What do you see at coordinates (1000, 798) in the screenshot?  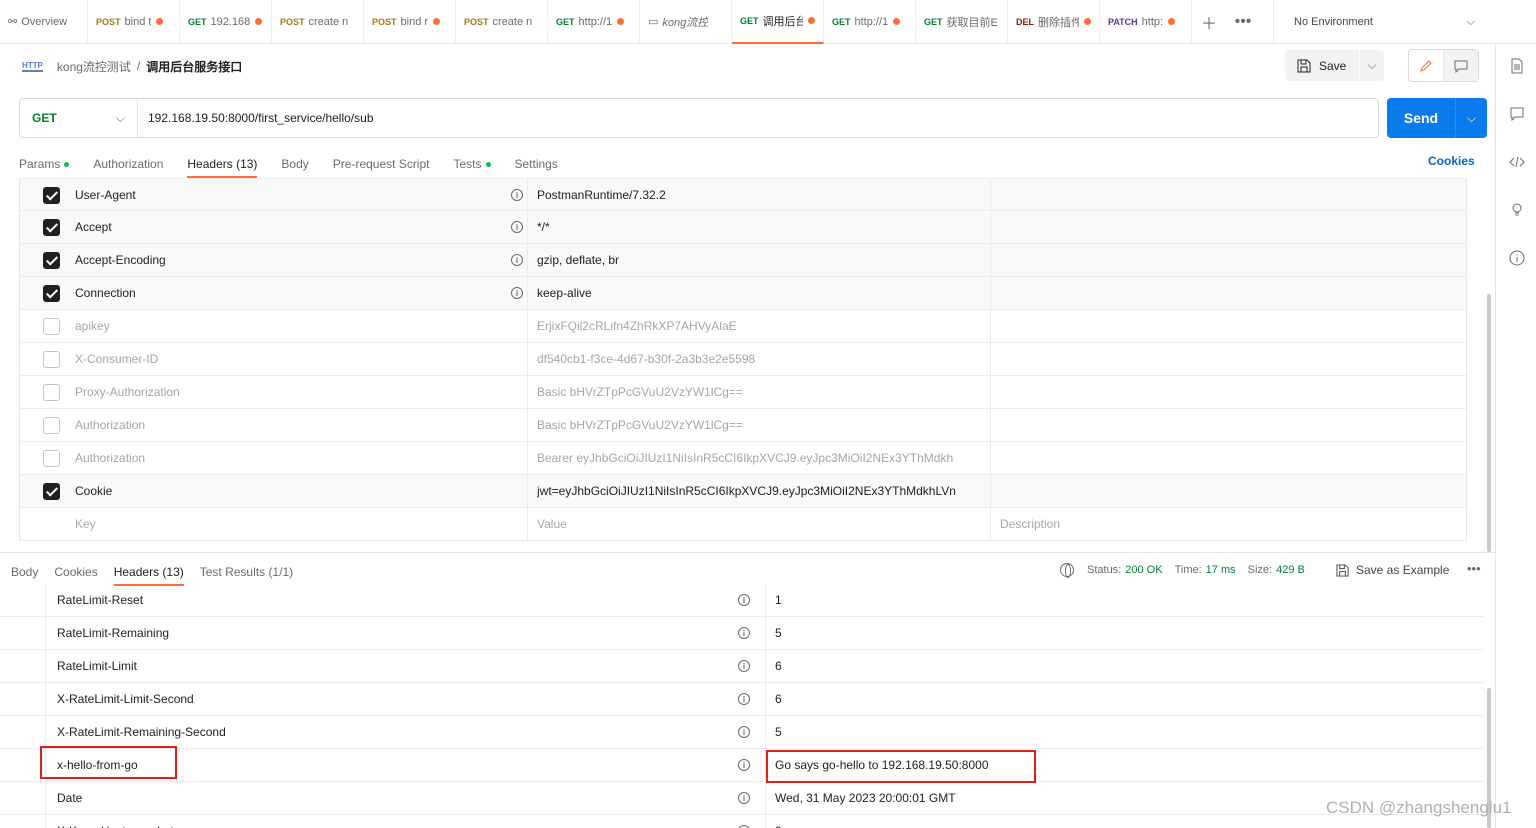 I see `response-header-value: Wed, 31 May 2023 20:00:01 GMT` at bounding box center [1000, 798].